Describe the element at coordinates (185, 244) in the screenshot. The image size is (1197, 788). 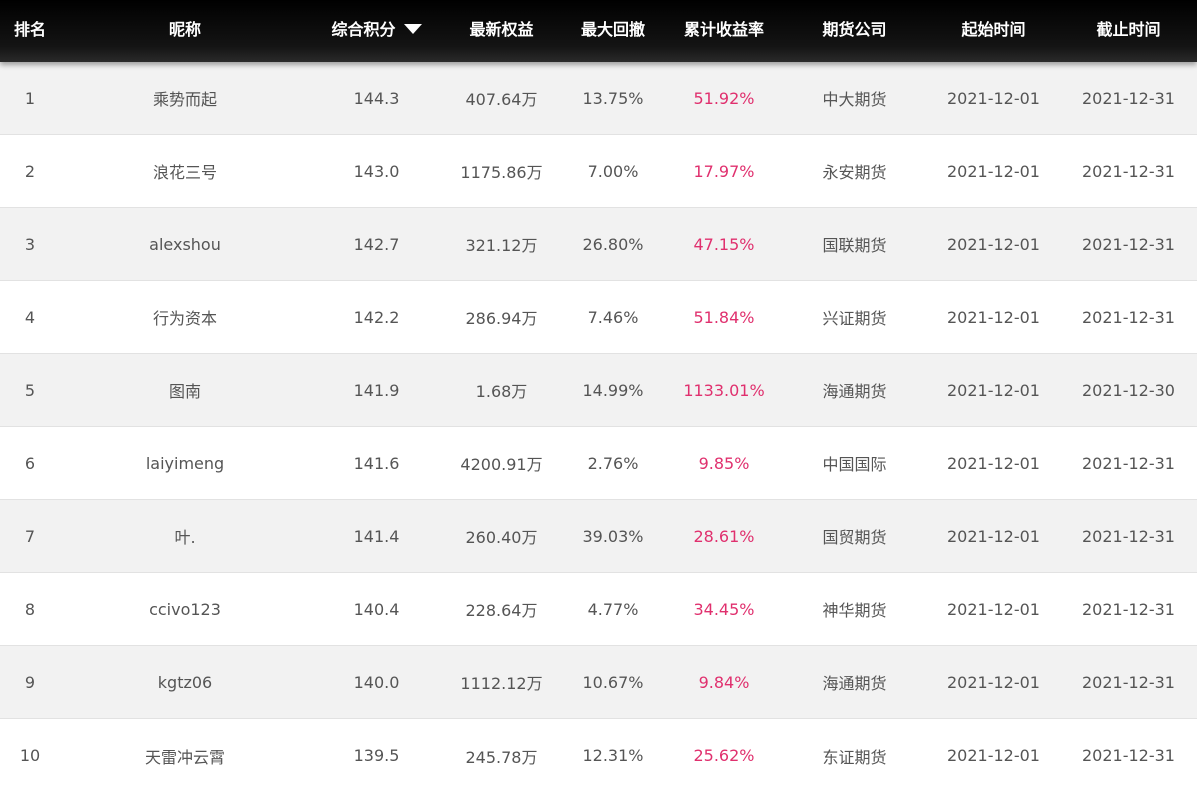
I see `nickname-cell: alexshou` at that location.